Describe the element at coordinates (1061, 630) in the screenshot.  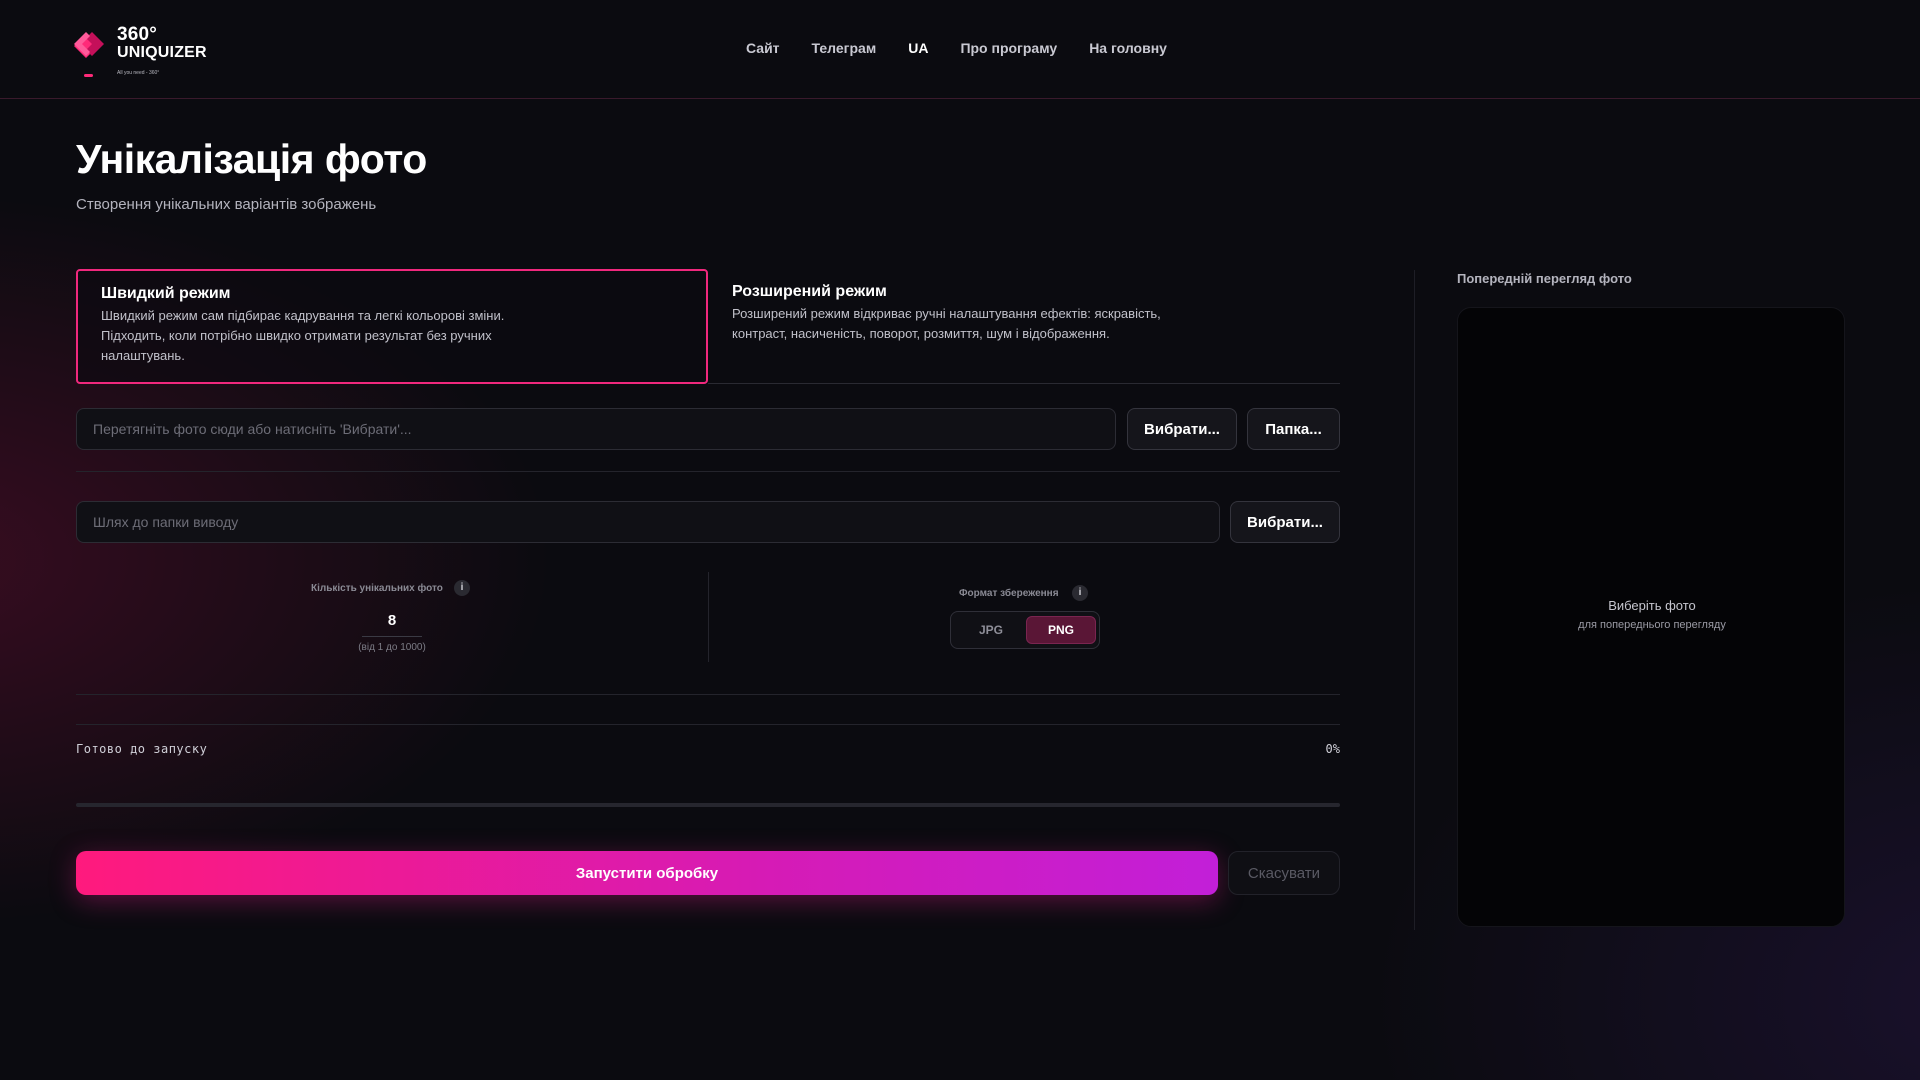
I see `format-png-option: PNG` at that location.